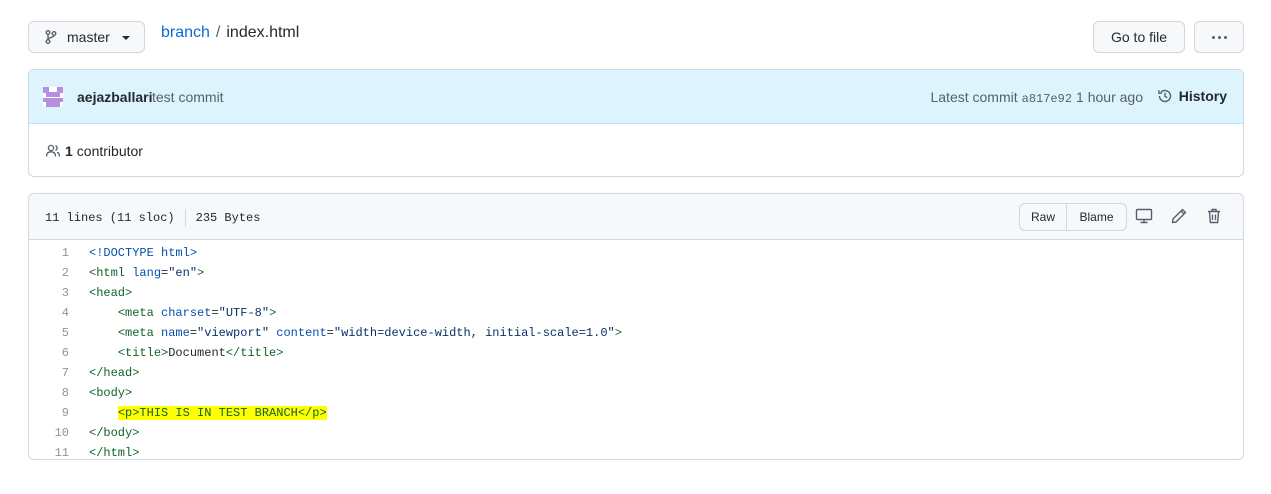 Image resolution: width=1271 pixels, height=494 pixels. Describe the element at coordinates (114, 433) in the screenshot. I see `code-text: </body>` at that location.